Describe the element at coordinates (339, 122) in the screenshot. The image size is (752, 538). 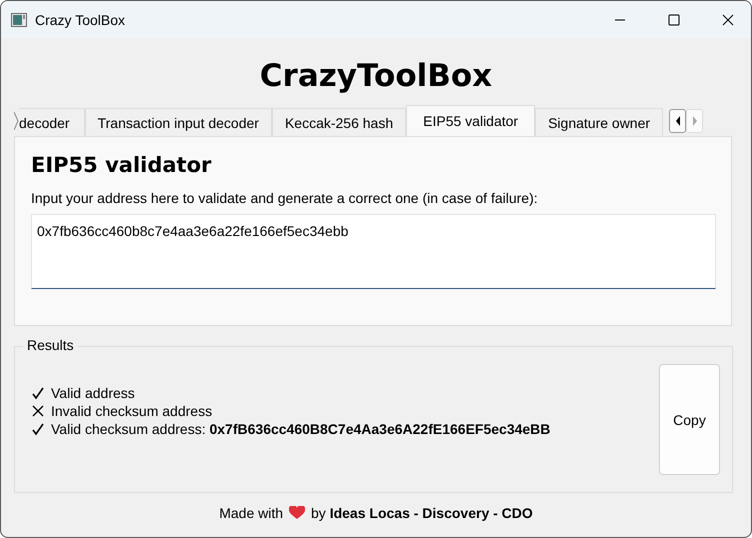
I see `tab: Keccak-256 hash` at that location.